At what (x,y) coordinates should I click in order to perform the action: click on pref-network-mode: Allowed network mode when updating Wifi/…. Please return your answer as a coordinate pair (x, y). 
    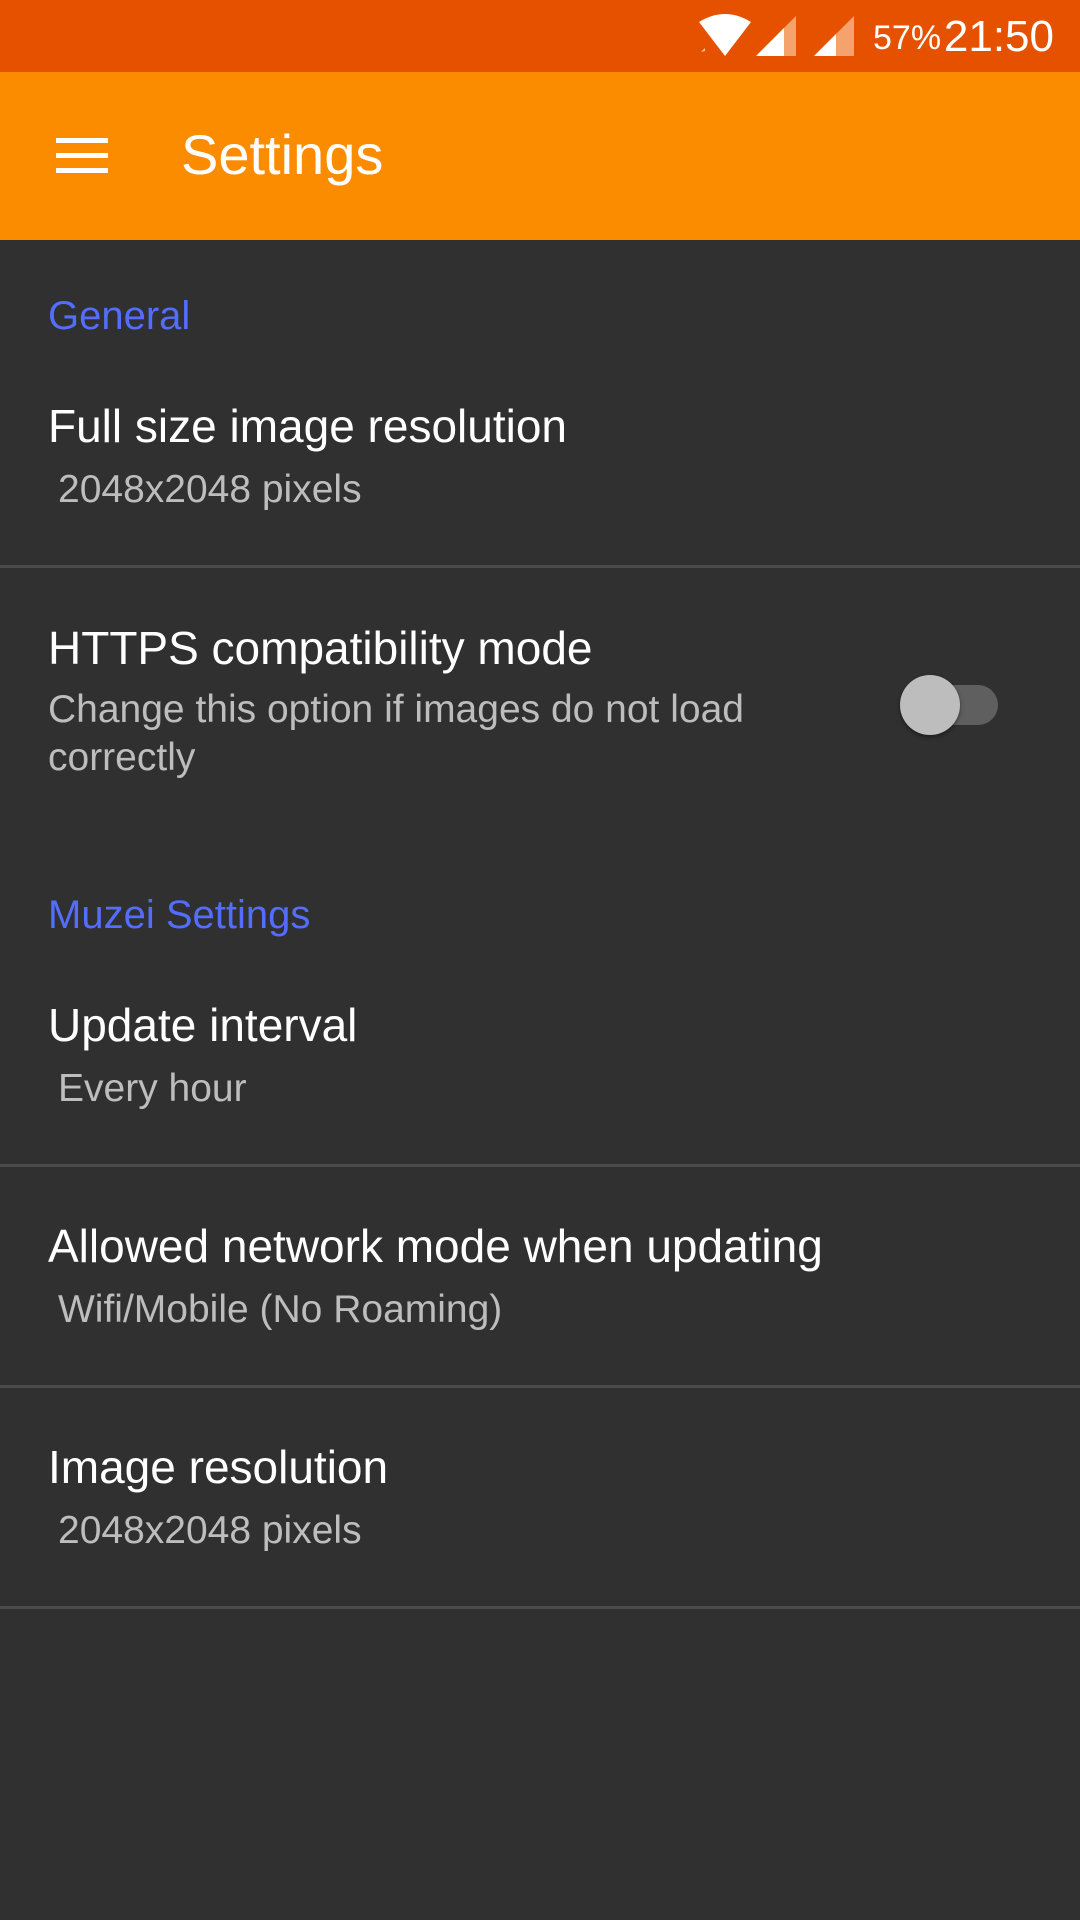
    Looking at the image, I should click on (540, 1301).